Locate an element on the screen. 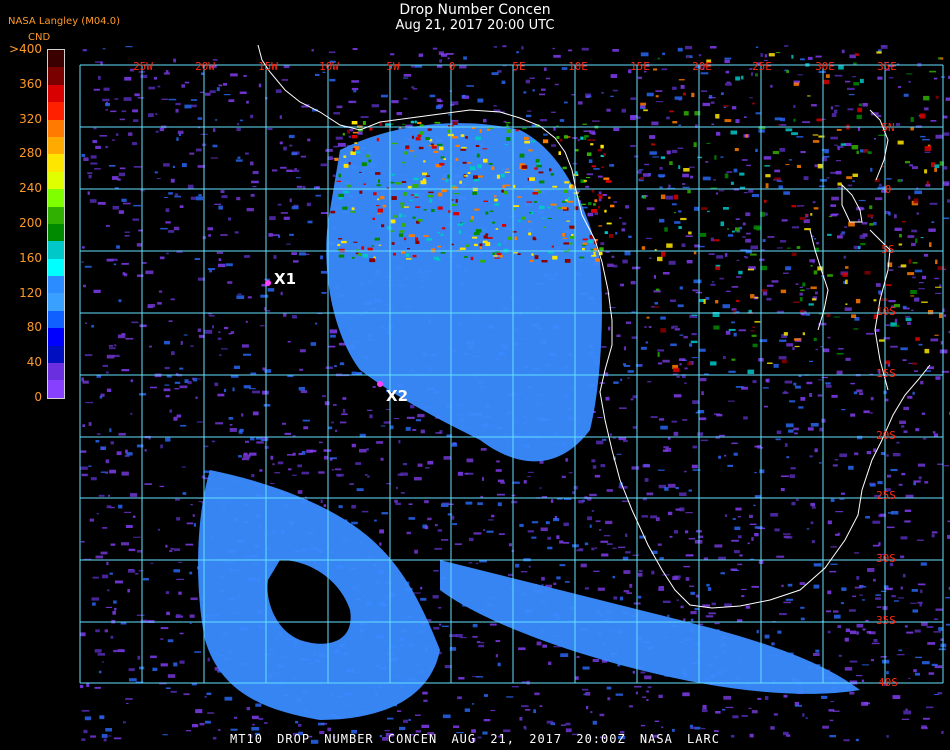 Image resolution: width=950 pixels, height=750 pixels. colorbar-tick-label: 360 is located at coordinates (30, 83).